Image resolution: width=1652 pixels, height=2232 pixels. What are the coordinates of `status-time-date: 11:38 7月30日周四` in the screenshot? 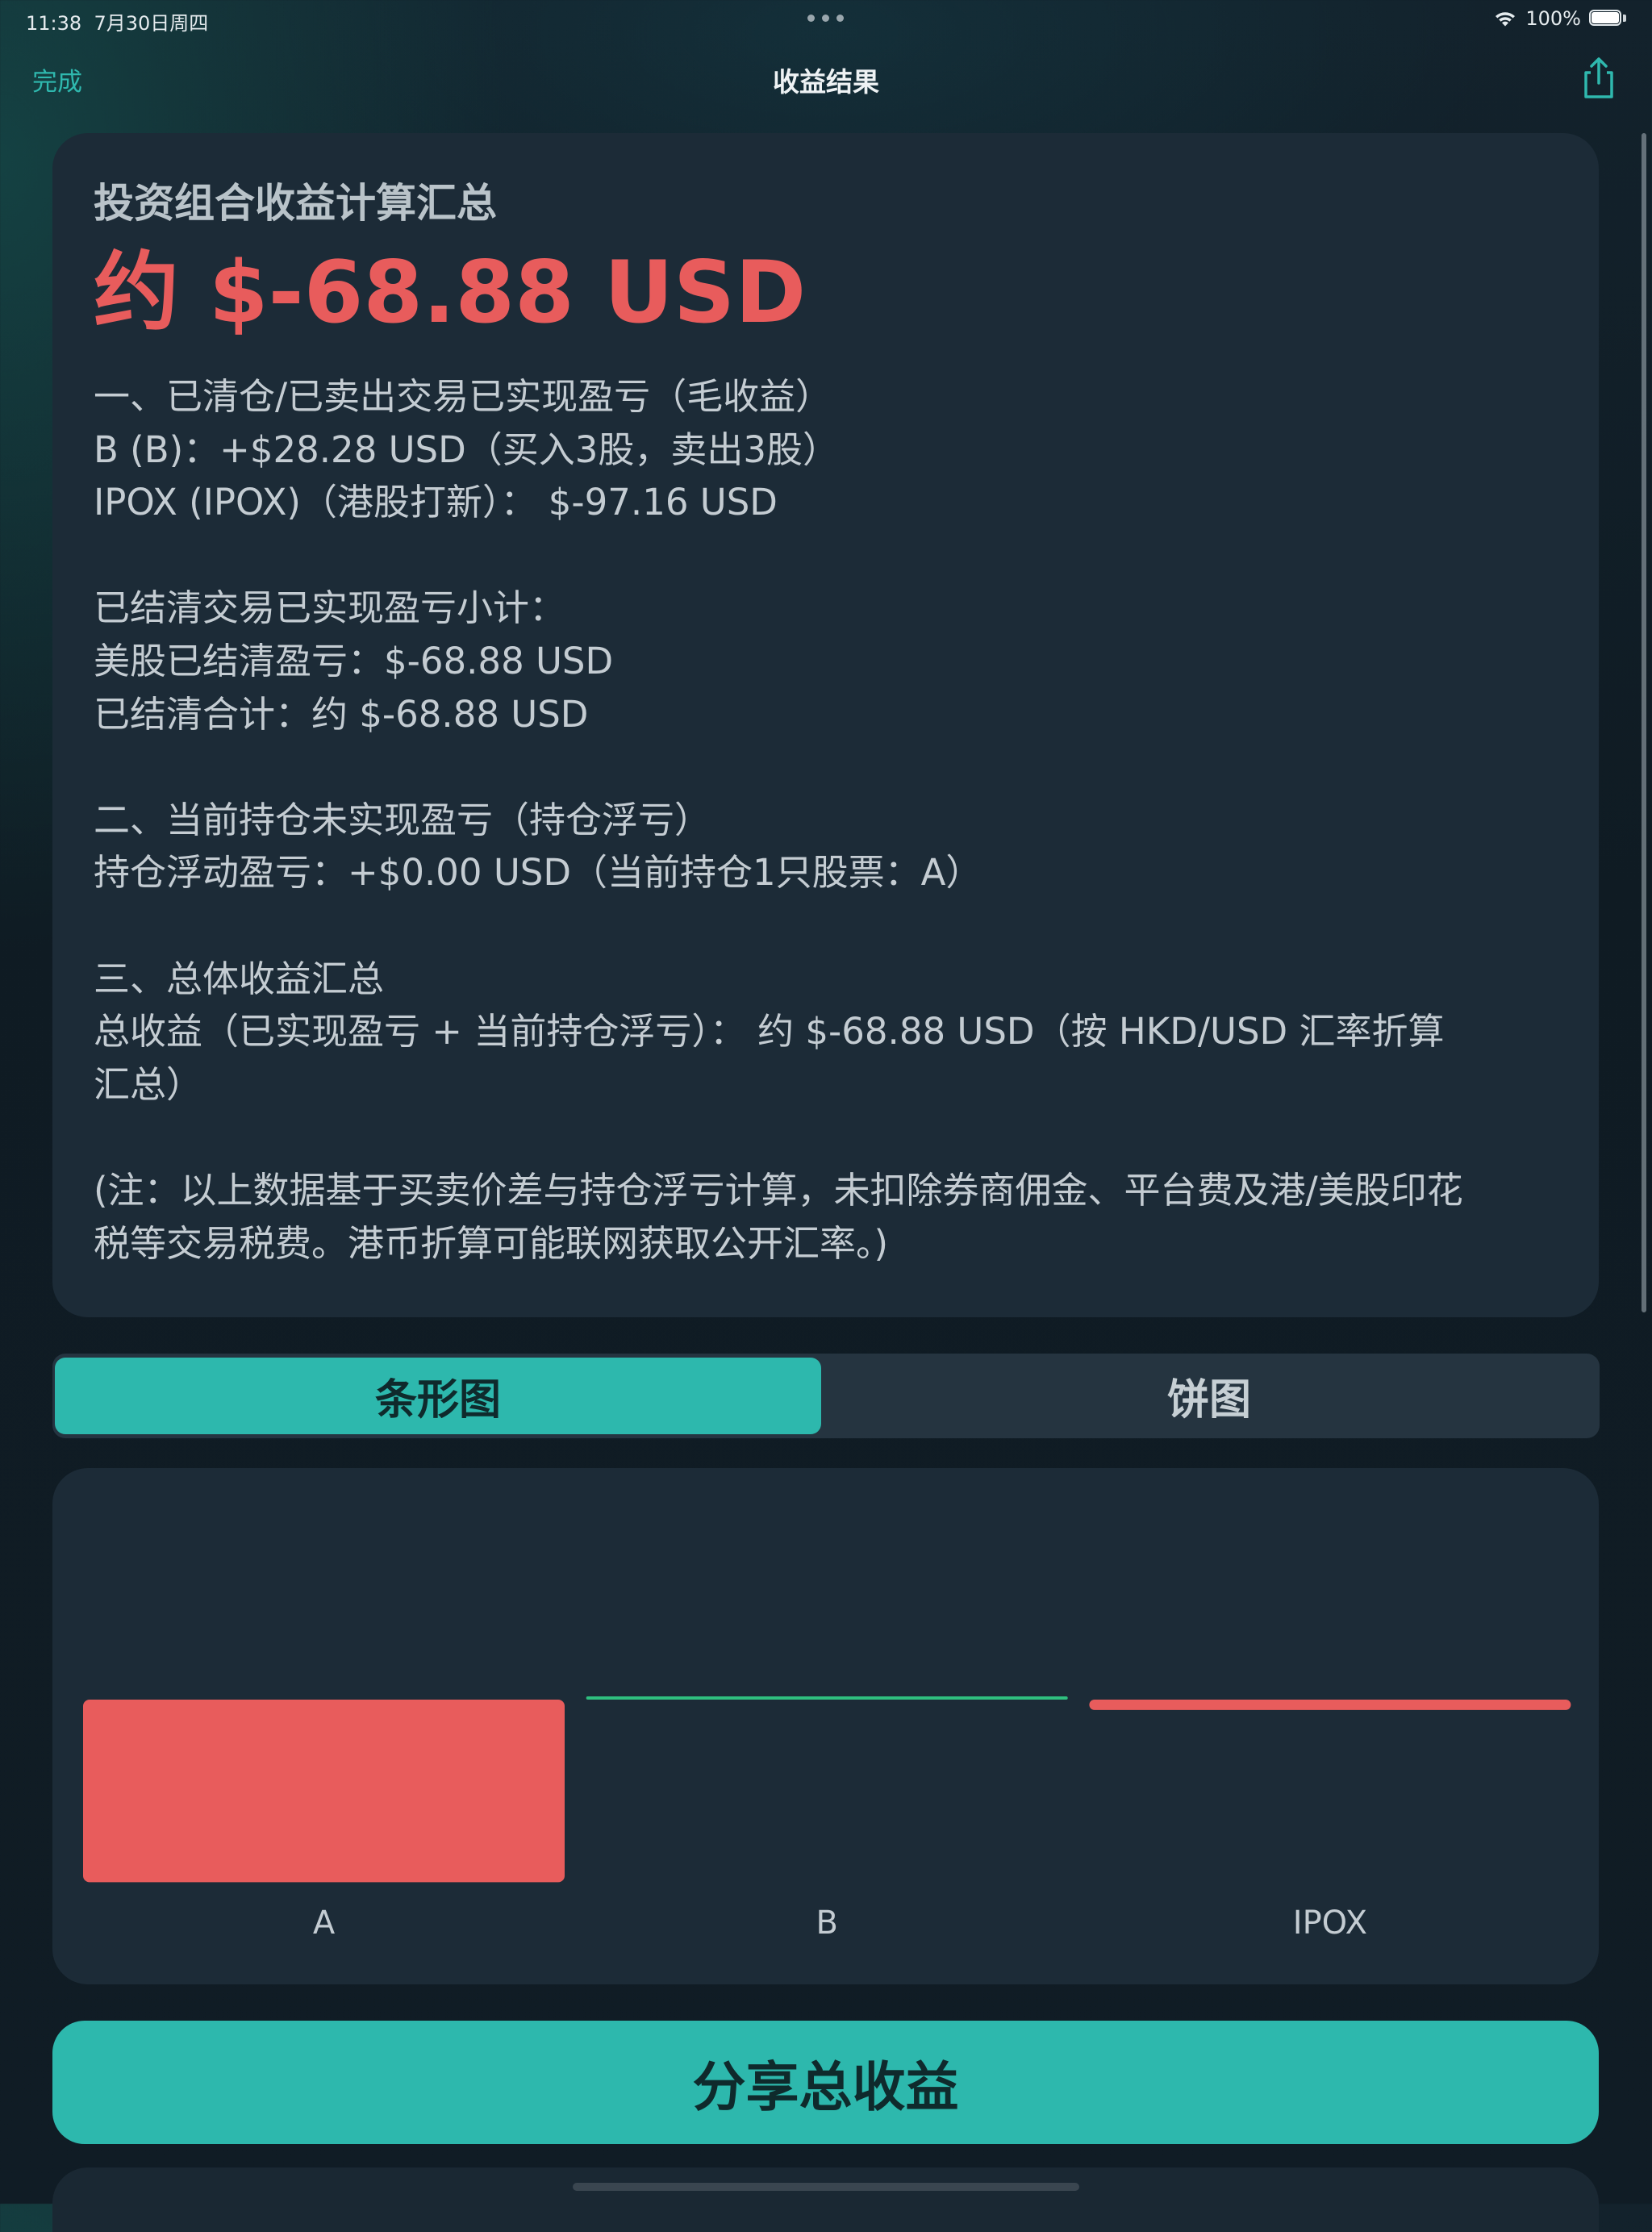 It's located at (117, 21).